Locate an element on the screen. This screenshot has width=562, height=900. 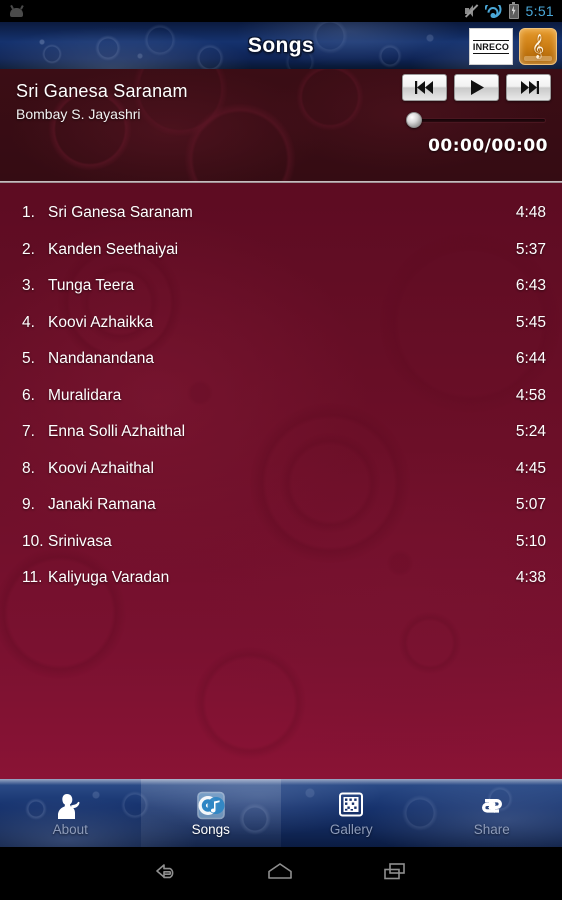
playback-controls is located at coordinates (476, 87).